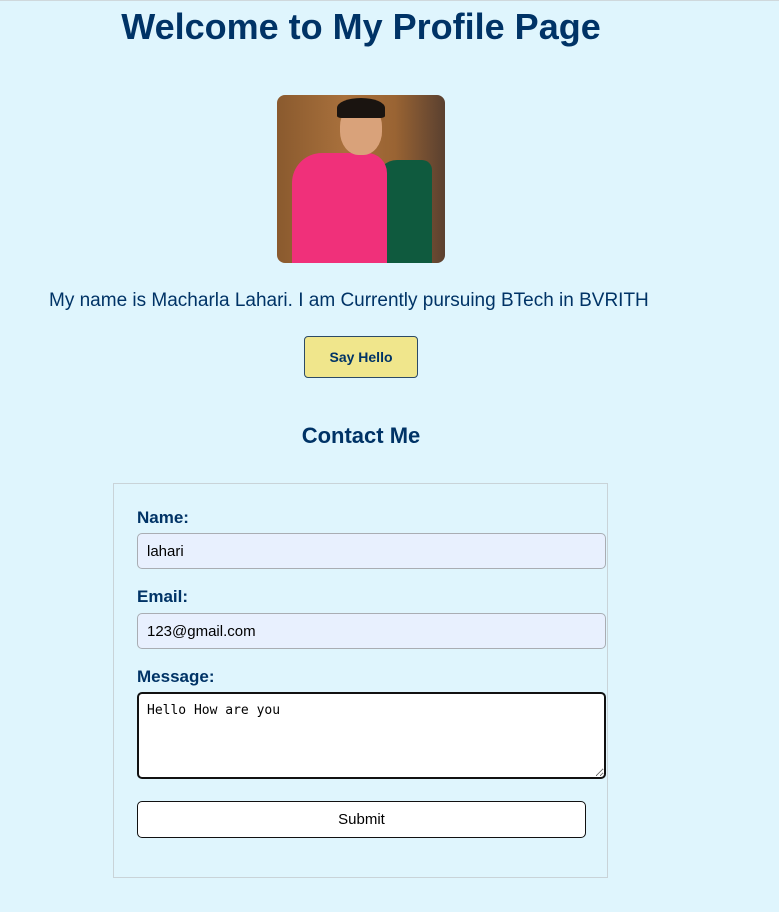 The width and height of the screenshot is (779, 912). I want to click on name-label: Name:, so click(163, 517).